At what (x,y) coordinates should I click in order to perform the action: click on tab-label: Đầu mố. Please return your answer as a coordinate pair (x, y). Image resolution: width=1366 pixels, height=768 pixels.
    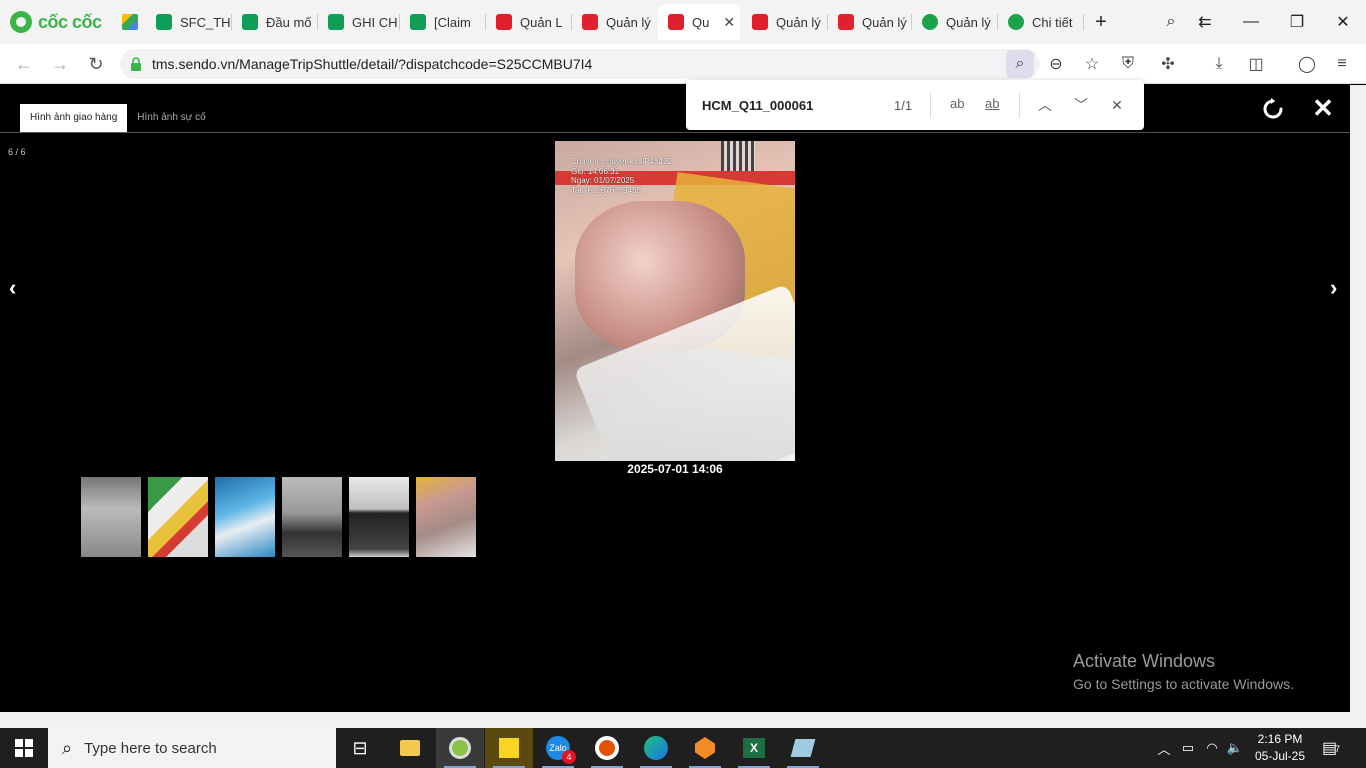
    Looking at the image, I should click on (289, 22).